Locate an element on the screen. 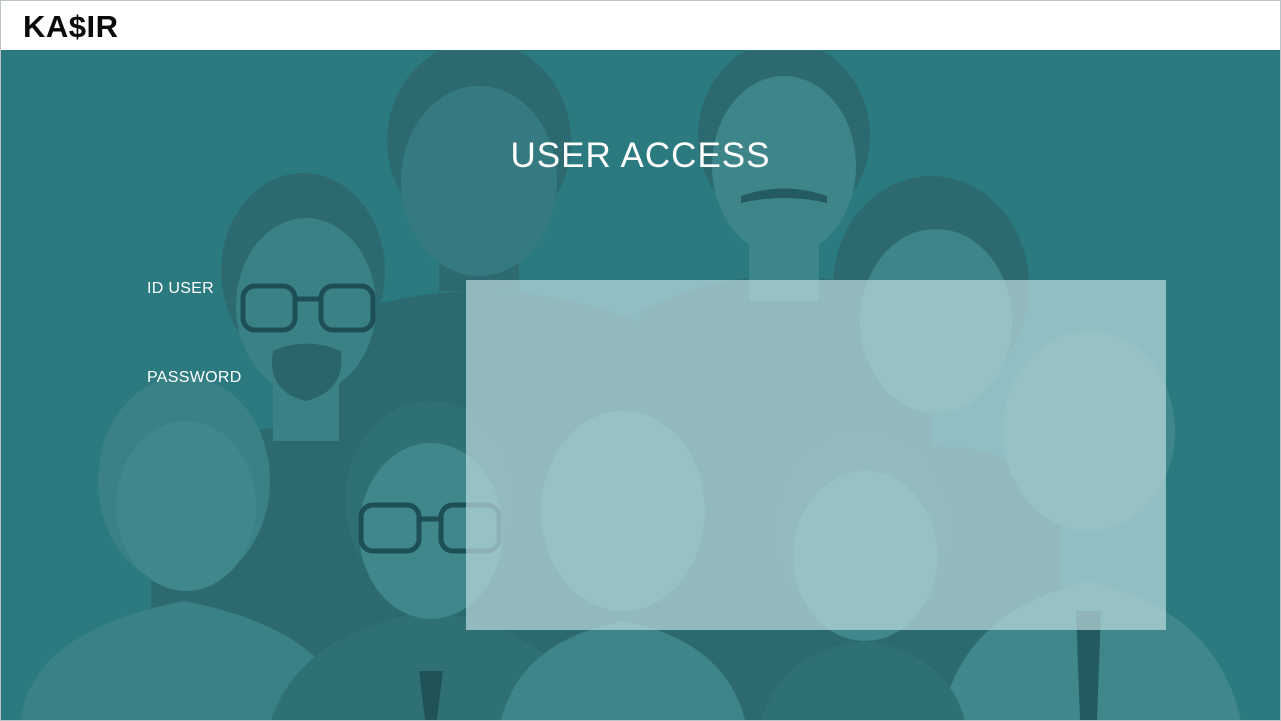  id-user-label: ID USER is located at coordinates (180, 288).